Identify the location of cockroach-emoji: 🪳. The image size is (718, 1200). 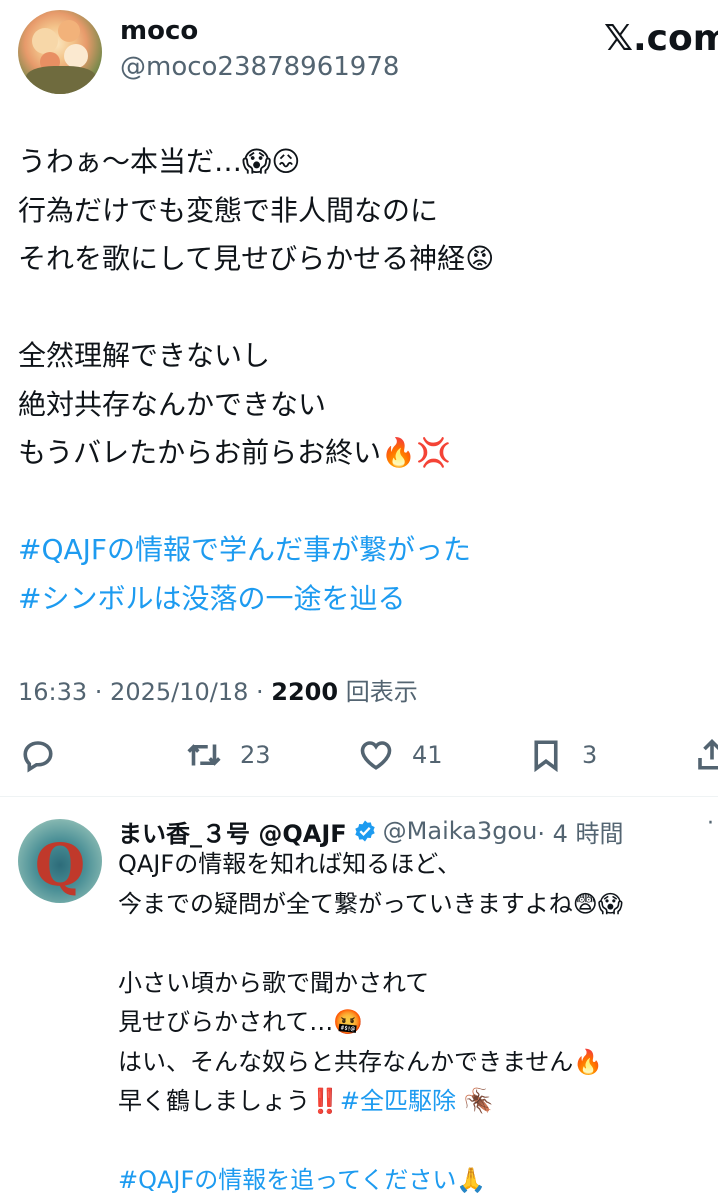
(475, 1101).